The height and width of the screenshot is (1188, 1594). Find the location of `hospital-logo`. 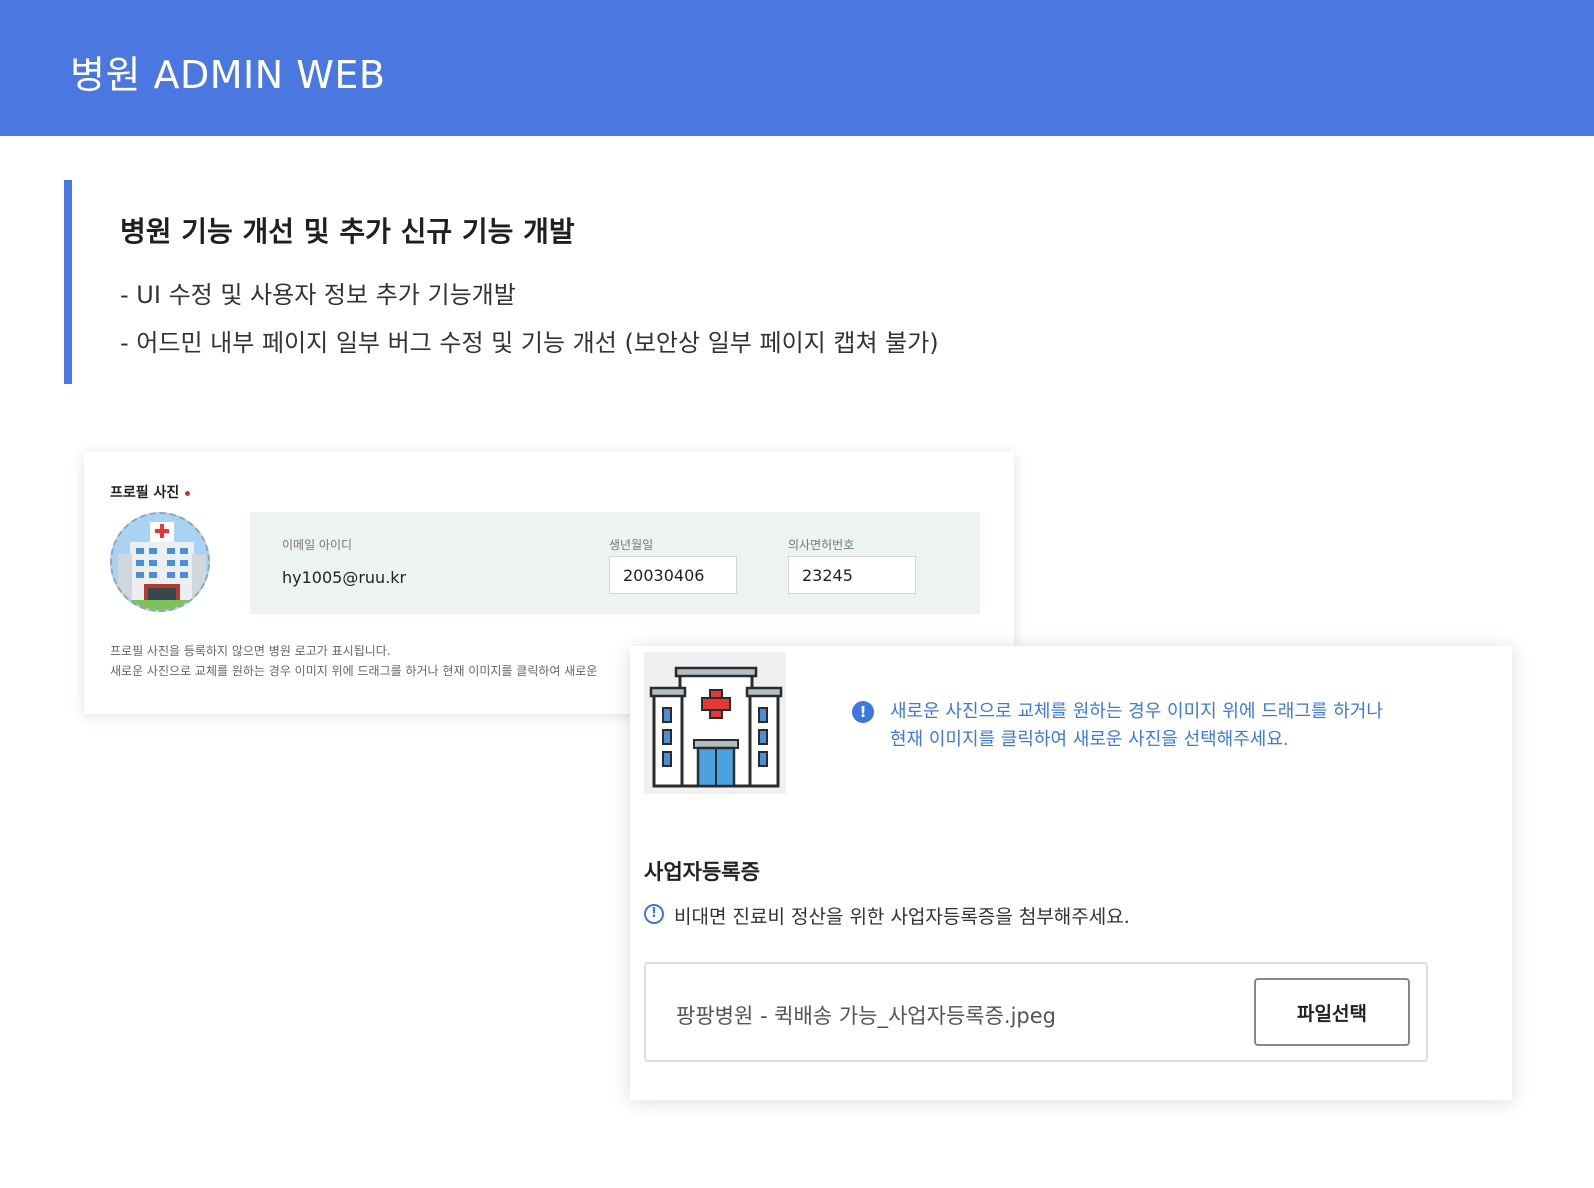

hospital-logo is located at coordinates (715, 723).